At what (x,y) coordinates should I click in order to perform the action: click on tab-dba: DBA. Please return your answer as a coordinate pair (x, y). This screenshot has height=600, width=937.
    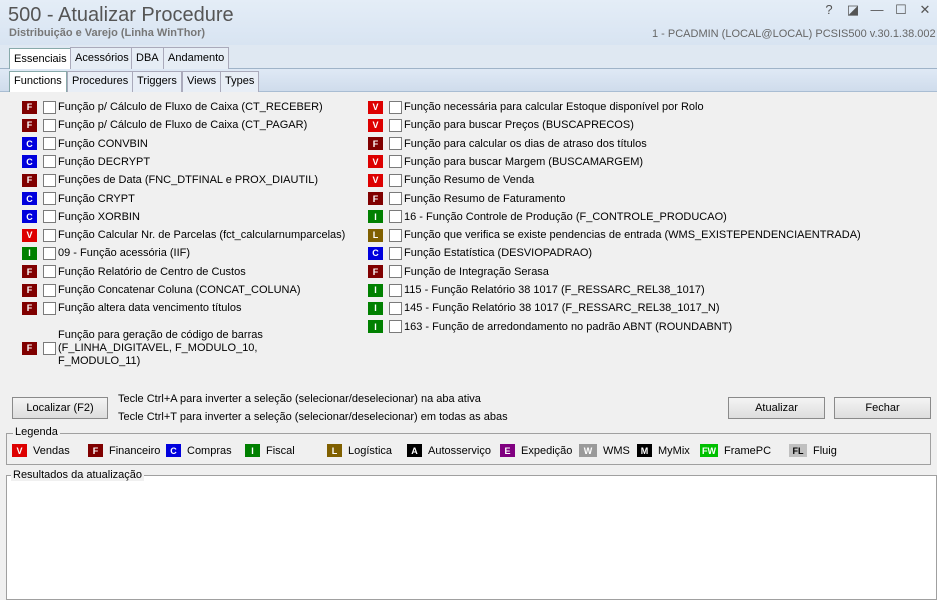
    Looking at the image, I should click on (147, 58).